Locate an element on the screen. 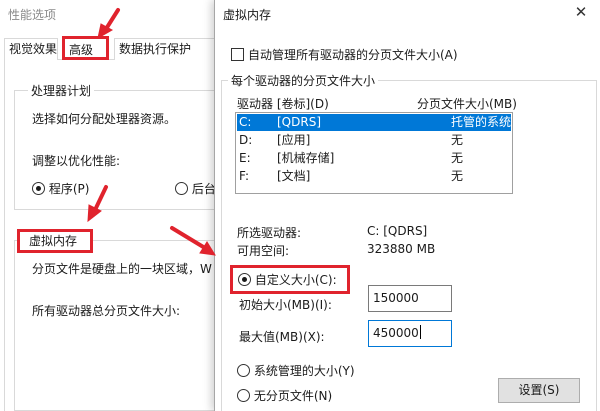 This screenshot has height=411, width=600. auto-manage-label: 自动管理所有驱动器的分页文件大小(A) is located at coordinates (353, 55).